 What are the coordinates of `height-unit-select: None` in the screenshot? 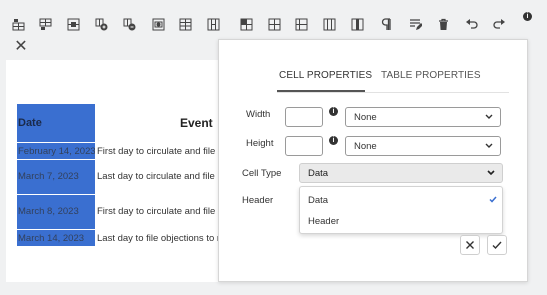 It's located at (423, 146).